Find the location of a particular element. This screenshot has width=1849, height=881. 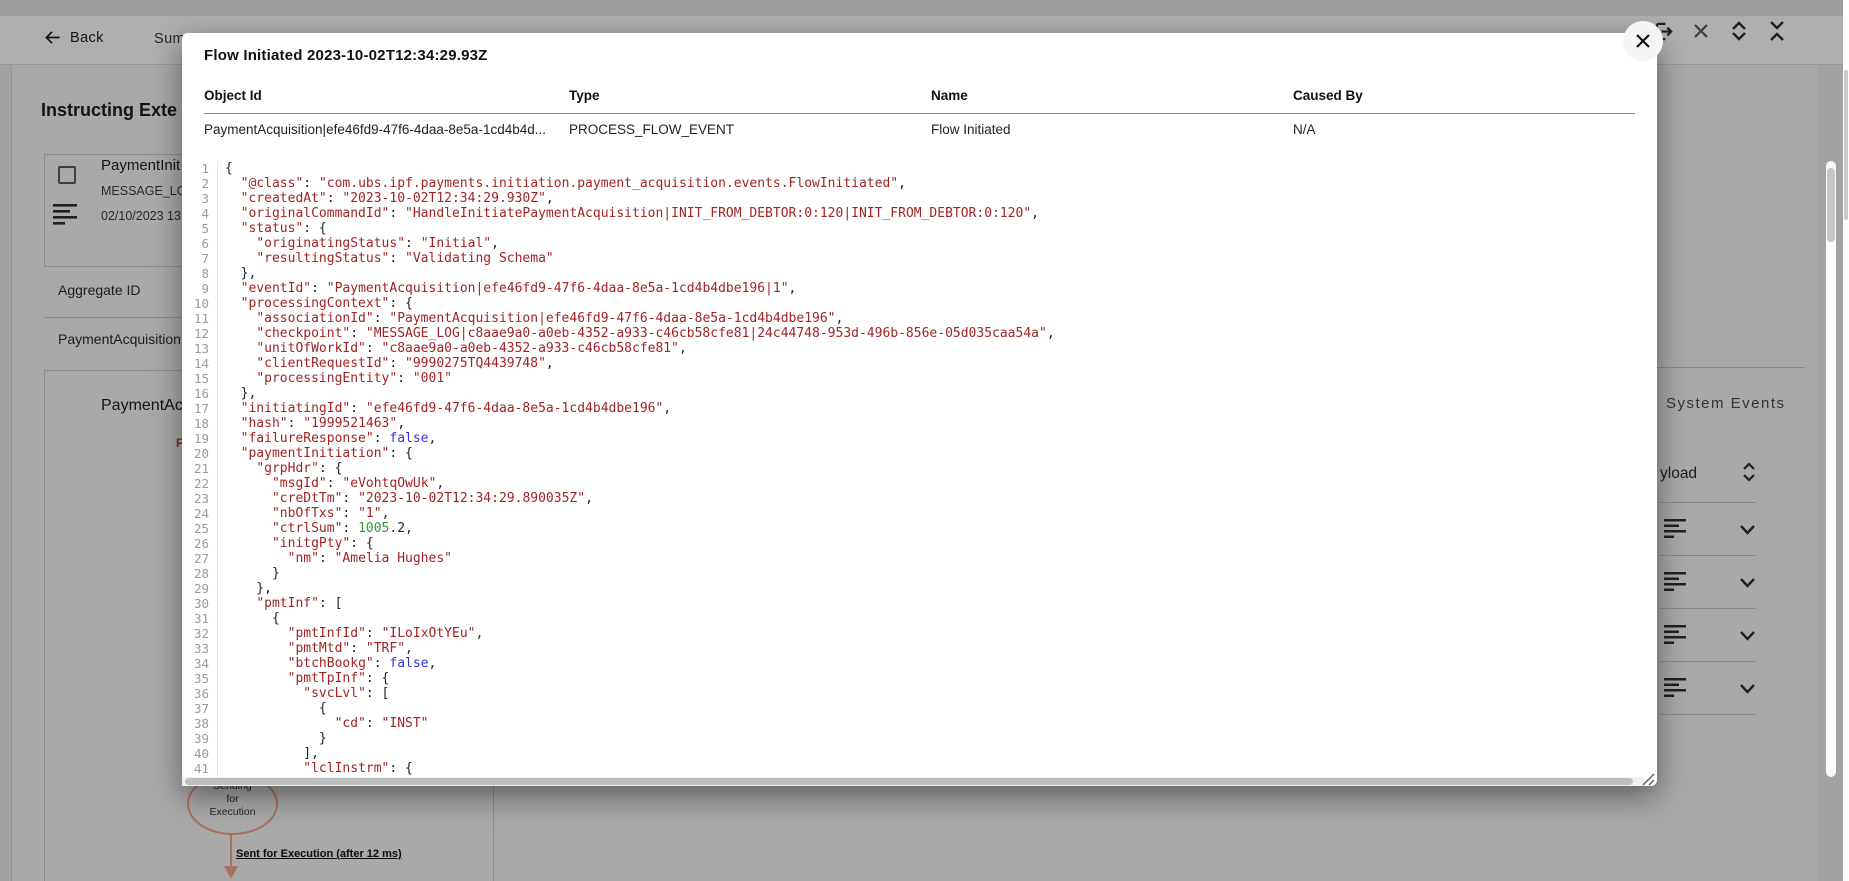

column-header: Caused By is located at coordinates (1328, 95).